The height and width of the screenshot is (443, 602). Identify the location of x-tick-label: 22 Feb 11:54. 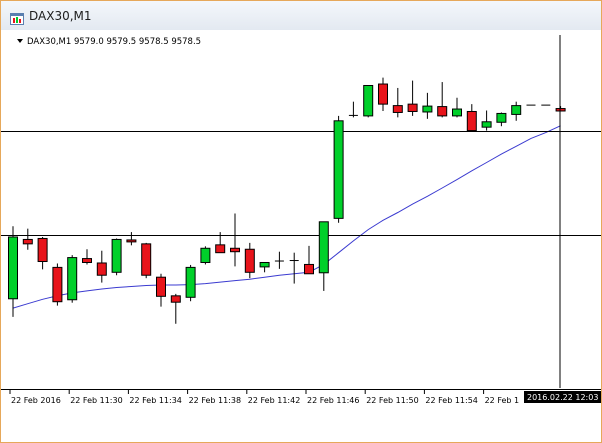
(451, 400).